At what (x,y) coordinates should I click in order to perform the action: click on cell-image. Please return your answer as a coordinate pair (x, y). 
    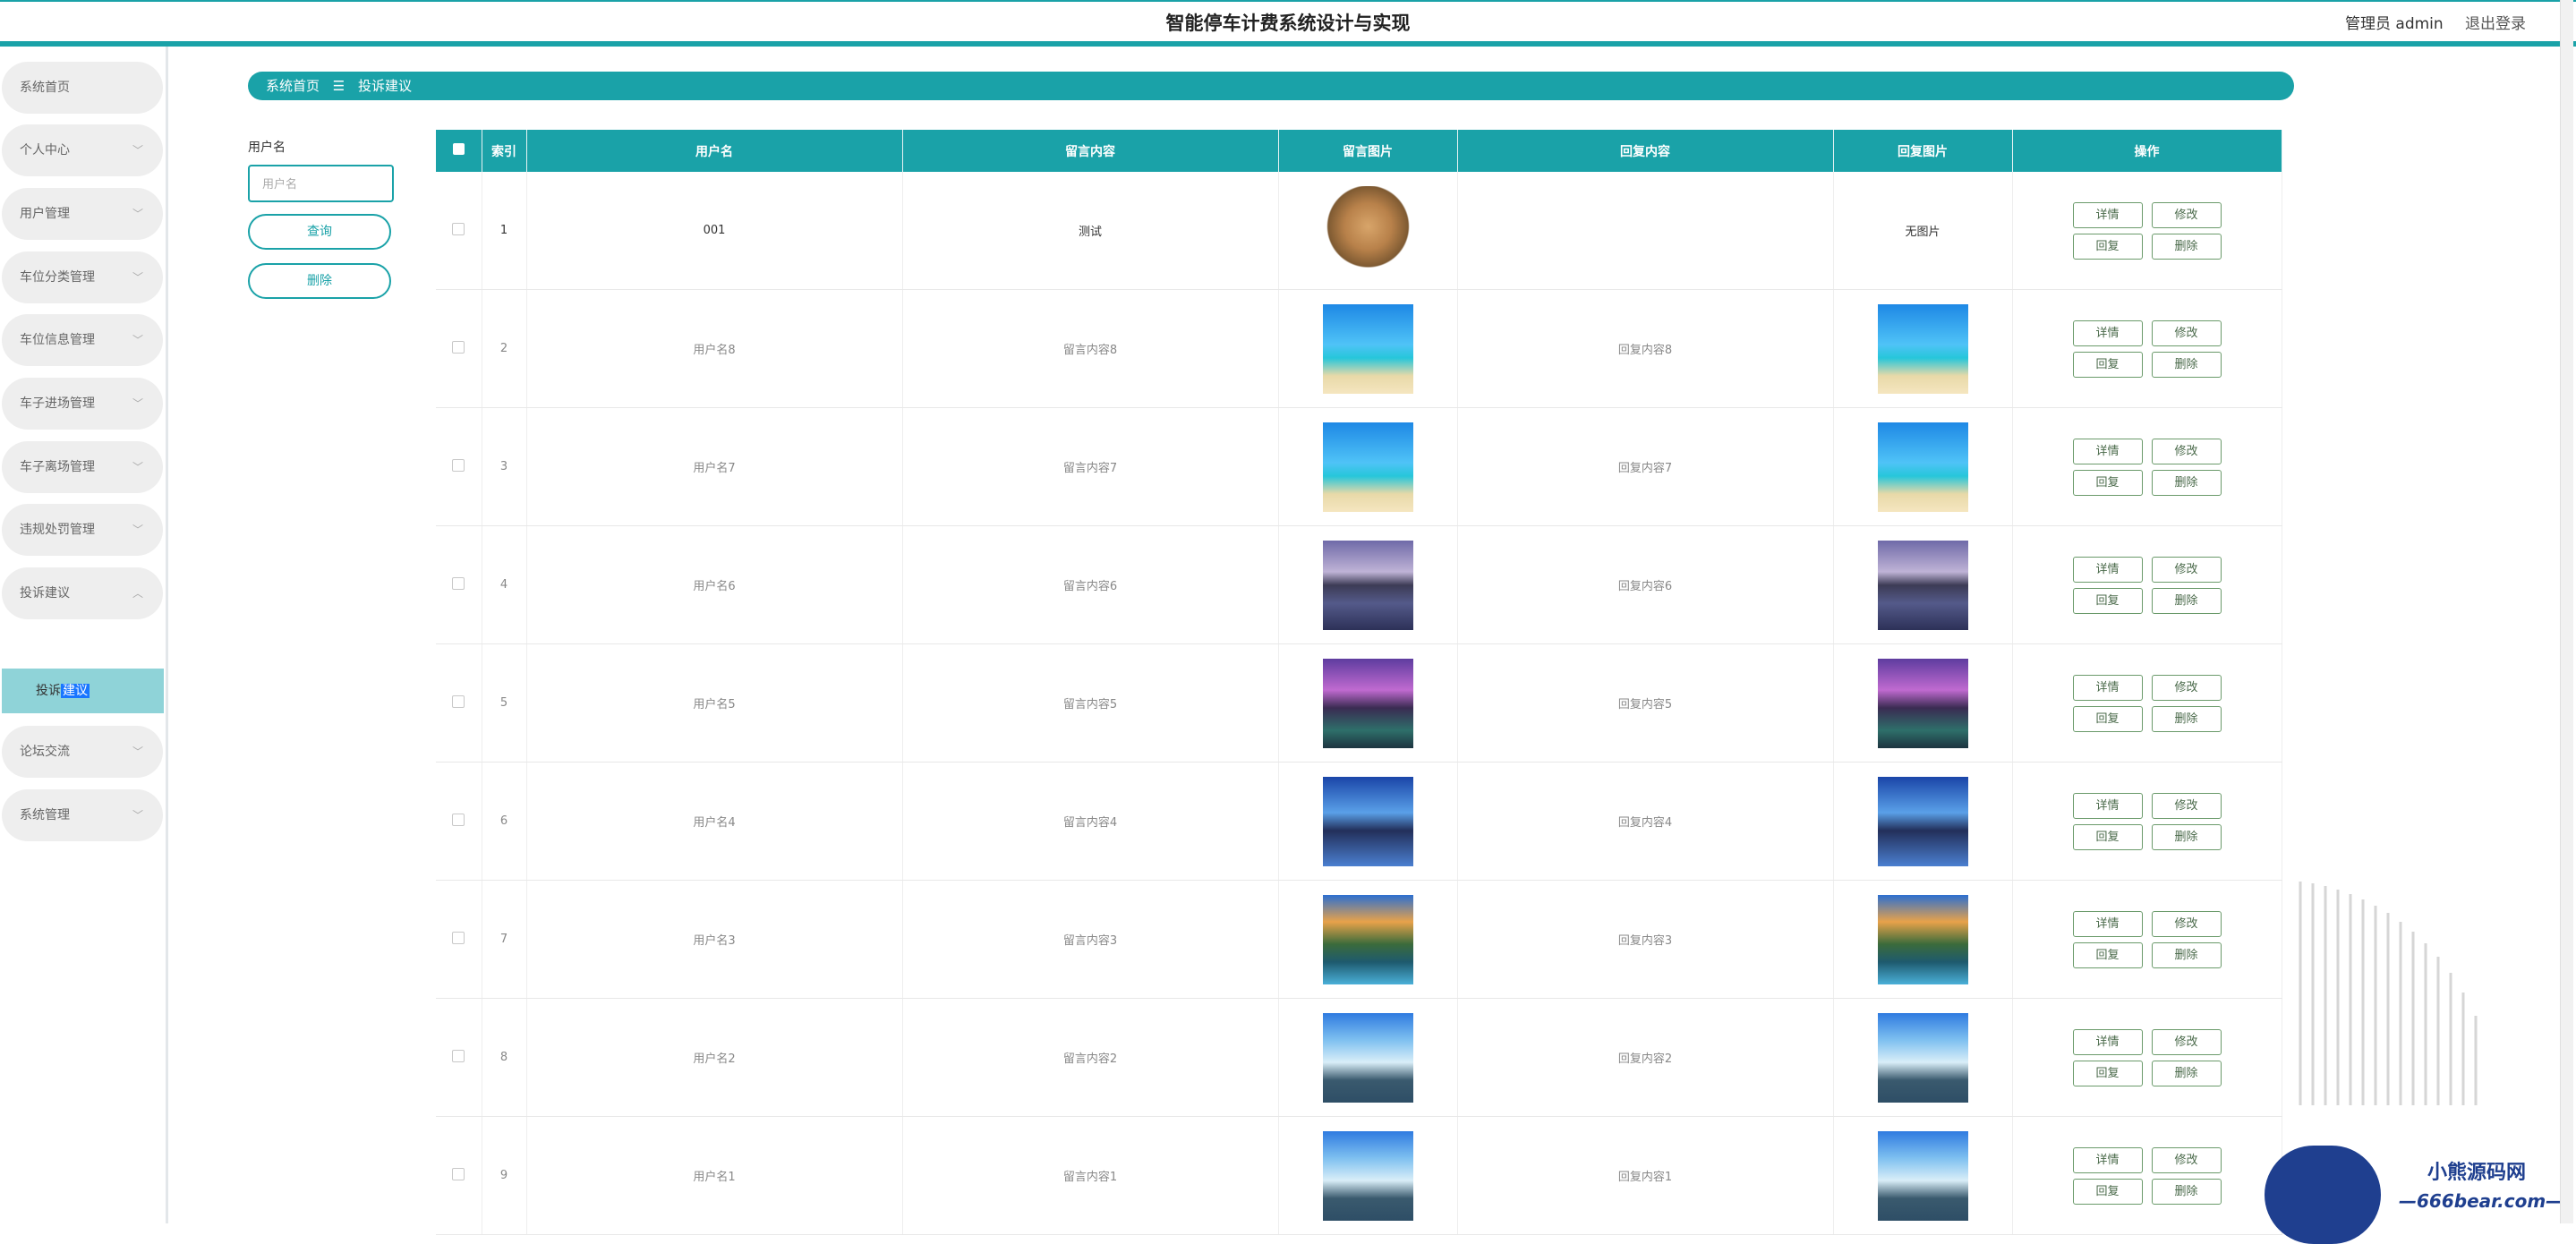
    Looking at the image, I should click on (1368, 348).